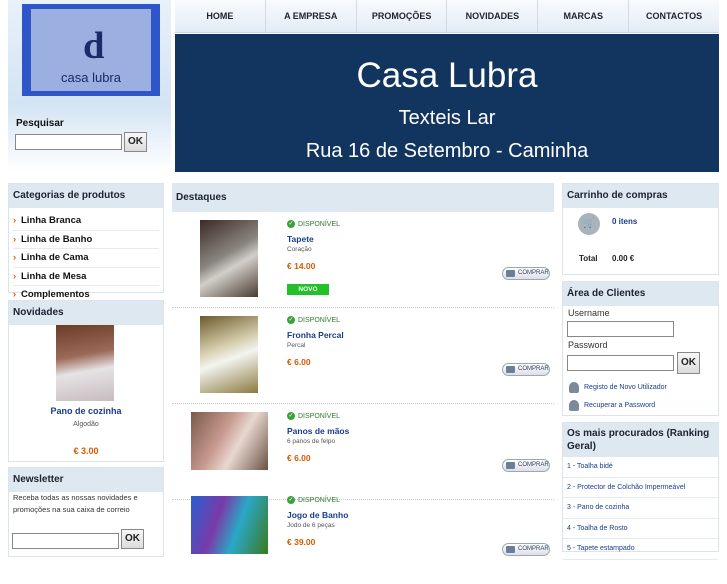 The image size is (727, 584). Describe the element at coordinates (447, 118) in the screenshot. I see `banner-subtitle: Texteis Lar` at that location.